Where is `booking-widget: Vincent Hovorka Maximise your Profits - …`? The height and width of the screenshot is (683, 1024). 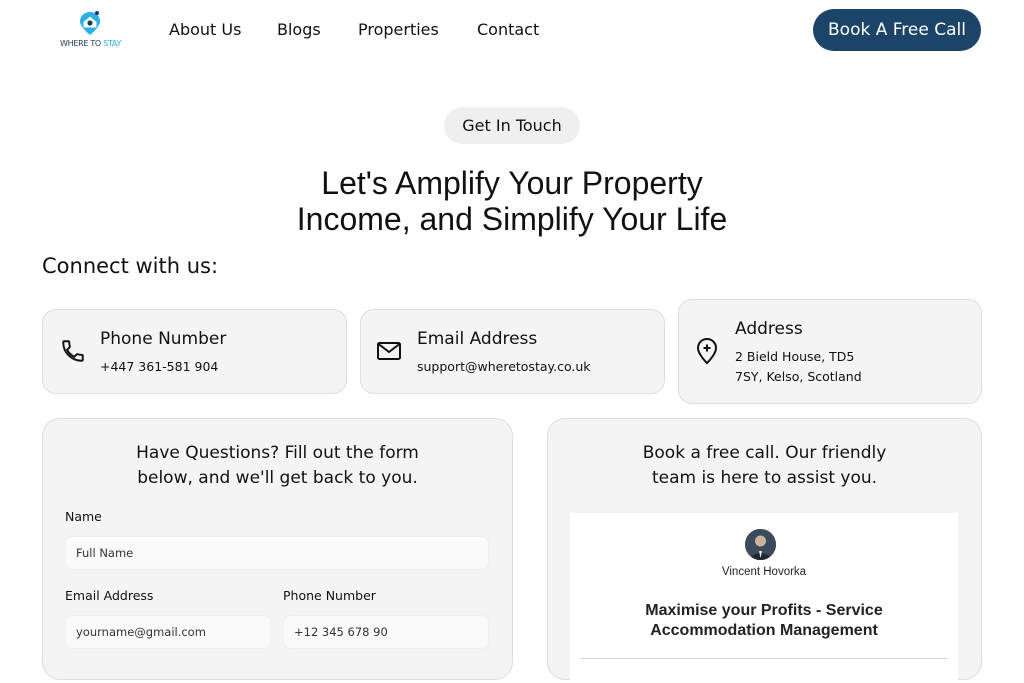
booking-widget: Vincent Hovorka Maximise your Profits - … is located at coordinates (764, 598).